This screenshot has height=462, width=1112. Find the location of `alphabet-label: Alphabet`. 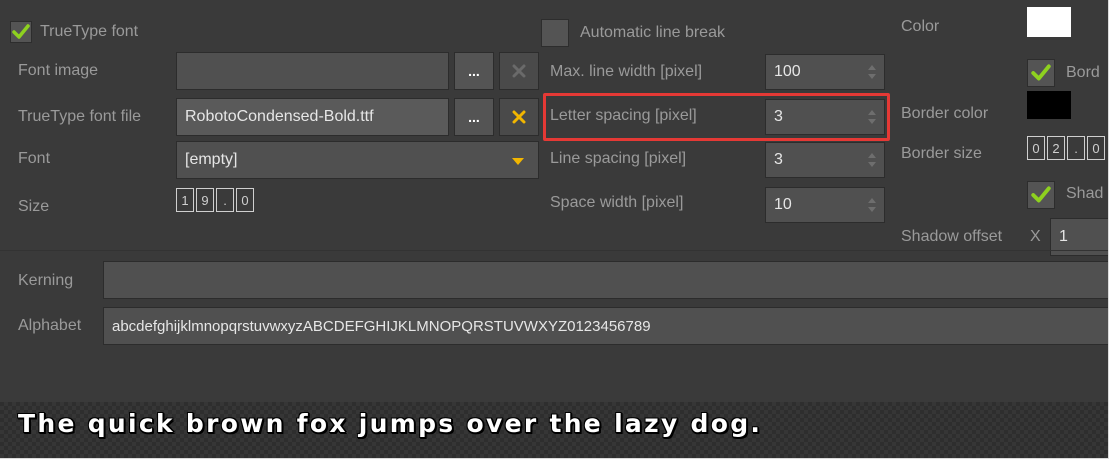

alphabet-label: Alphabet is located at coordinates (50, 325).